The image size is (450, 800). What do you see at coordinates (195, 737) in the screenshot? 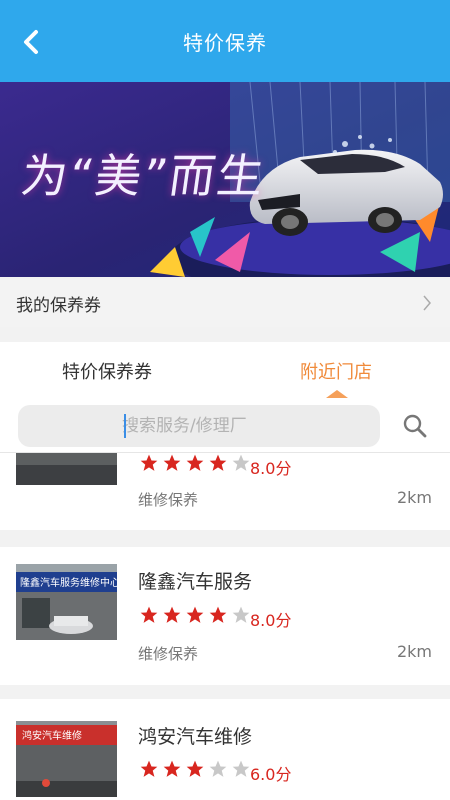
I see `shop-name: 鸿安汽车维修` at bounding box center [195, 737].